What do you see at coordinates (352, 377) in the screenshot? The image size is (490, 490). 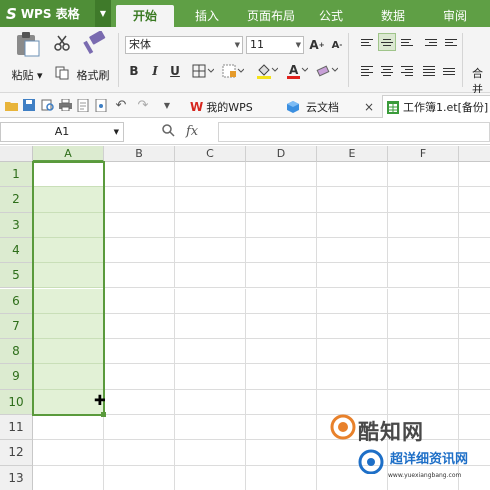 I see `cell-e9` at bounding box center [352, 377].